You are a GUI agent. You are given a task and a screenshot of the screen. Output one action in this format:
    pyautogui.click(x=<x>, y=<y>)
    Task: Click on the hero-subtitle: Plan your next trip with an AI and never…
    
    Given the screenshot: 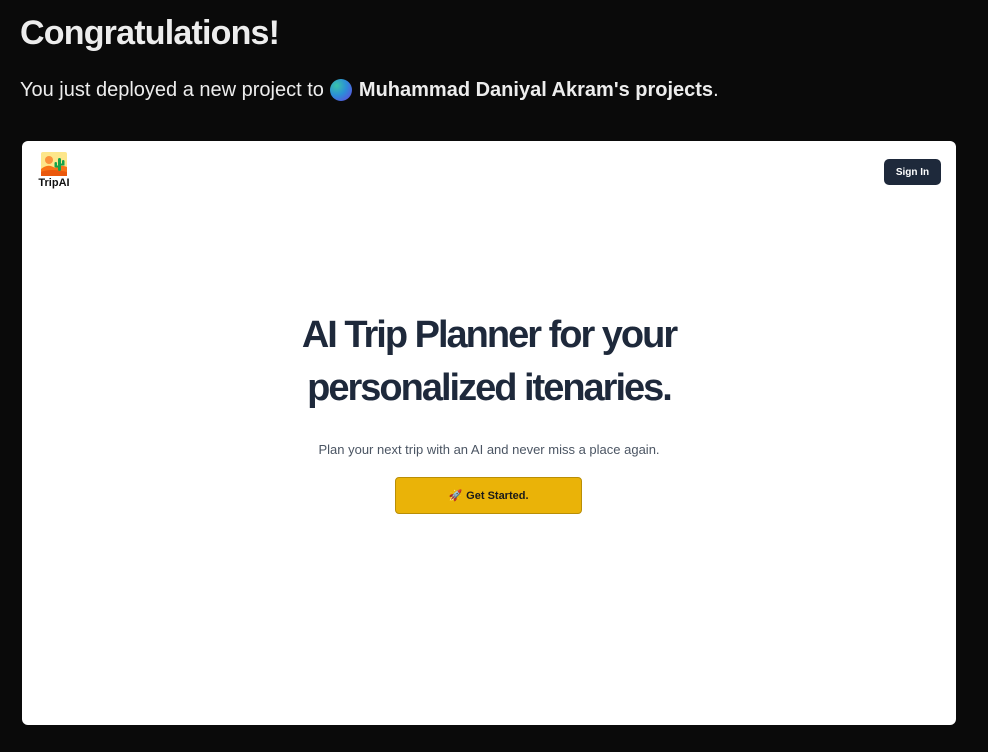 What is the action you would take?
    pyautogui.click(x=489, y=449)
    